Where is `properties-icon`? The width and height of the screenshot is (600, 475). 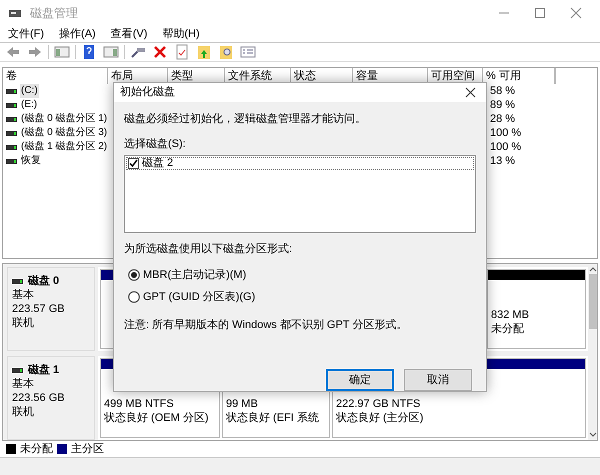 properties-icon is located at coordinates (248, 52).